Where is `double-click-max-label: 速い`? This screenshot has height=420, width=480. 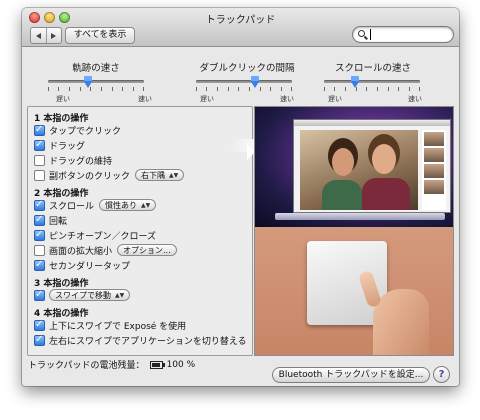 double-click-max-label: 速い is located at coordinates (287, 99).